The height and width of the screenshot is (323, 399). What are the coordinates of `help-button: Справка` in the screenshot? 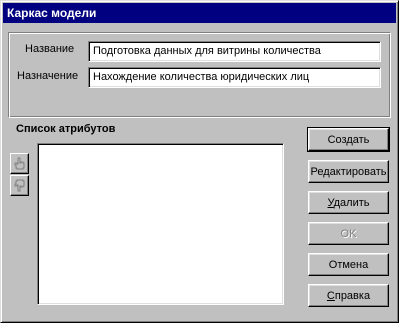 It's located at (348, 295).